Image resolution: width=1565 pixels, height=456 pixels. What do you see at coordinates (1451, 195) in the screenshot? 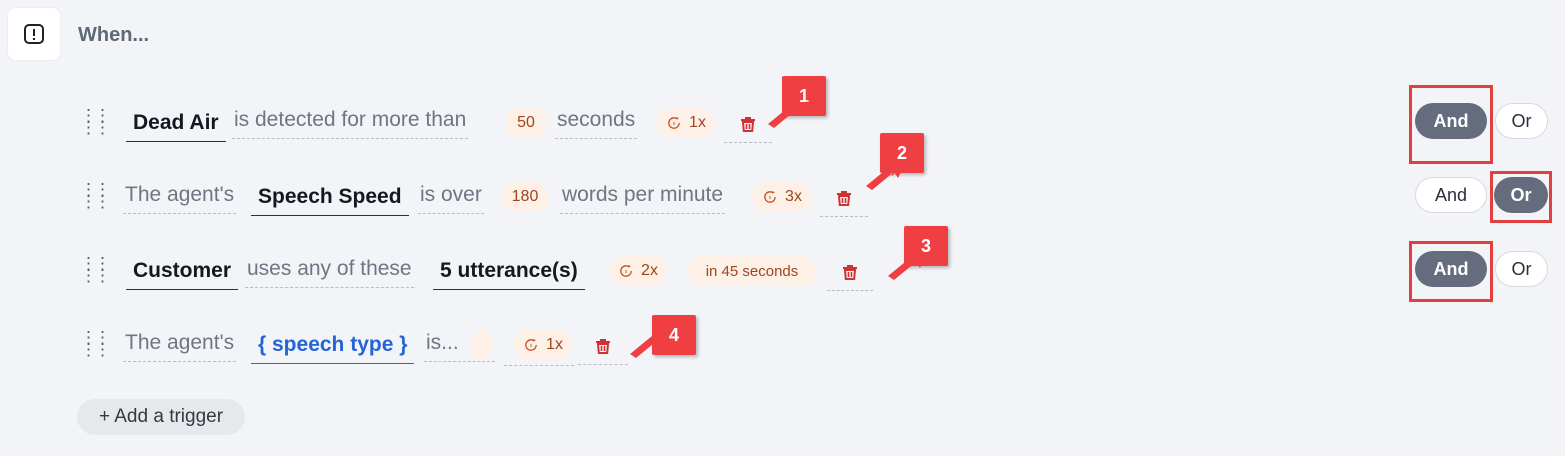
I see `and-toggle: And` at bounding box center [1451, 195].